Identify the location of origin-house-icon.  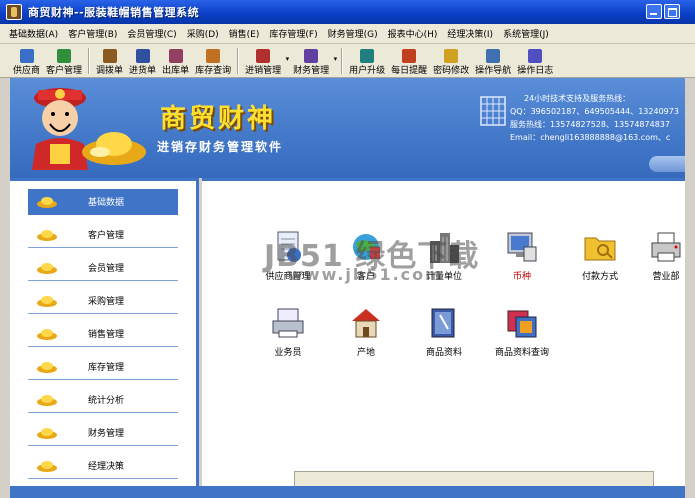
(366, 323).